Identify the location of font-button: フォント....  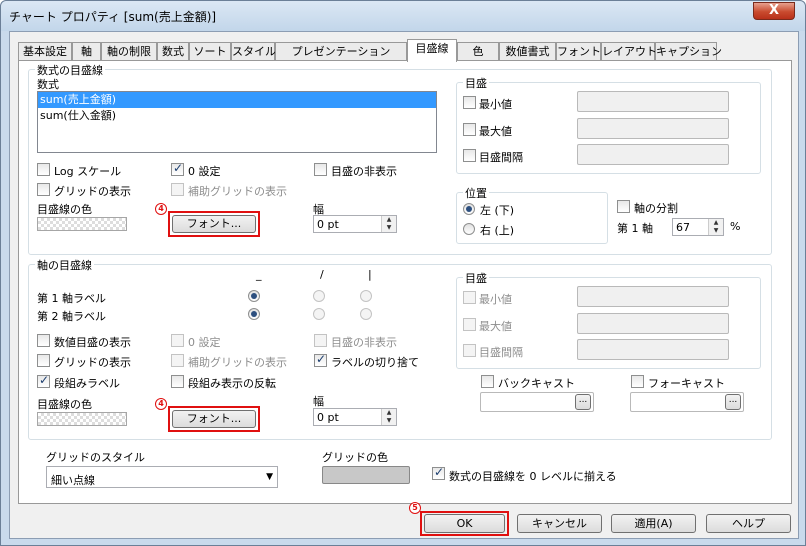
(214, 224).